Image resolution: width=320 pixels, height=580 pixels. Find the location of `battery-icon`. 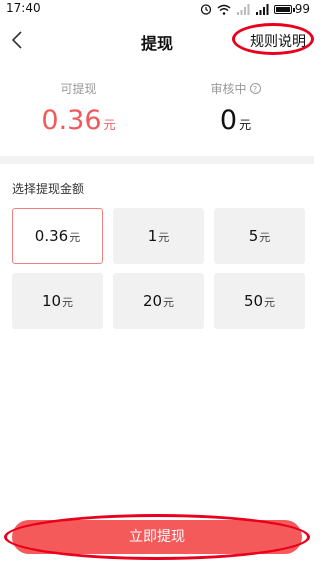

battery-icon is located at coordinates (284, 9).